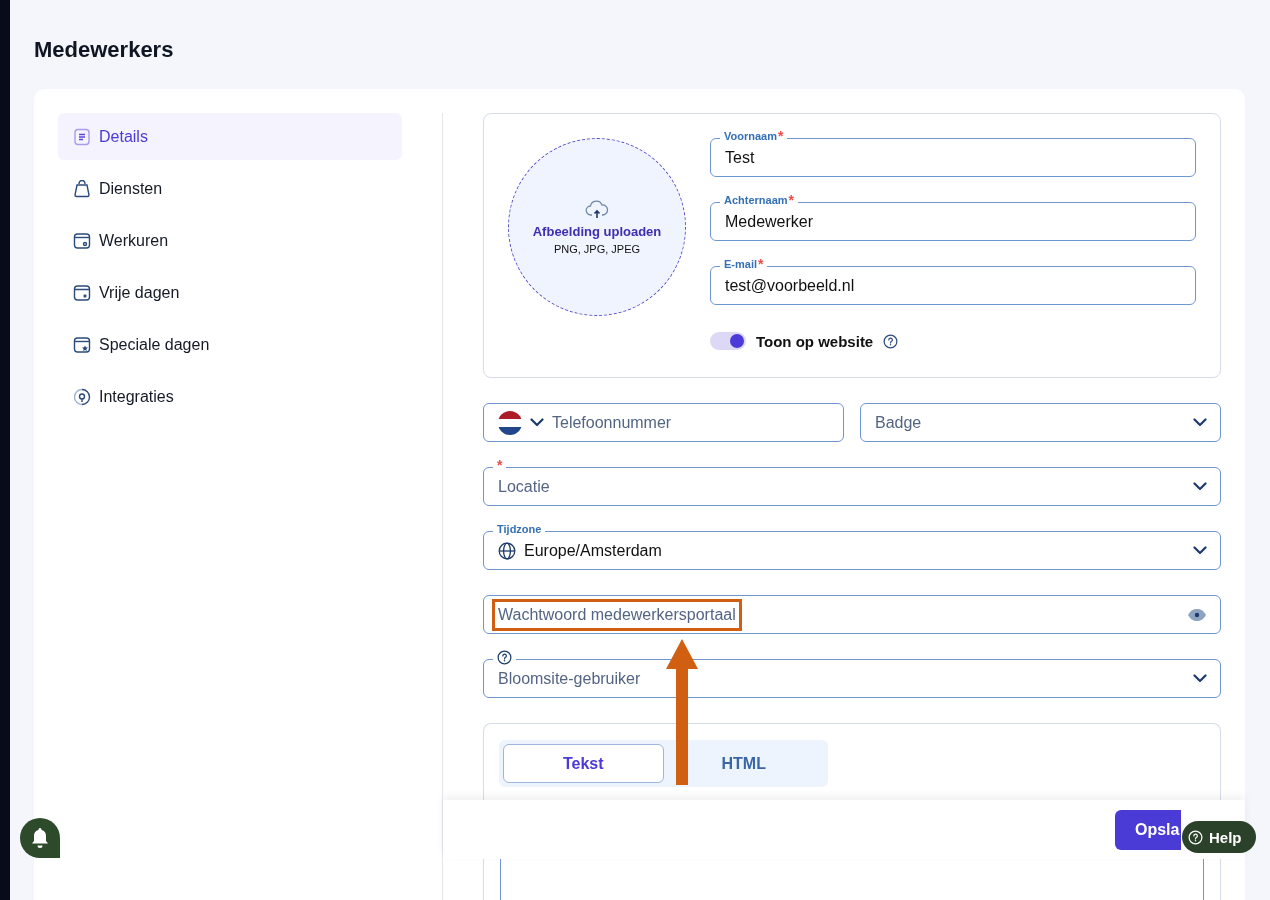 This screenshot has height=900, width=1270. Describe the element at coordinates (597, 209) in the screenshot. I see `cloud-upload-icon` at that location.